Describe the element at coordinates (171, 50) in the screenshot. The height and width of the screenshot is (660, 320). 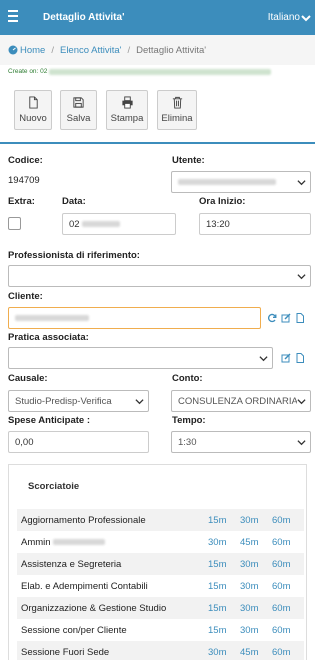
I see `breadcrumb-current: Dettaglio Attivita'` at that location.